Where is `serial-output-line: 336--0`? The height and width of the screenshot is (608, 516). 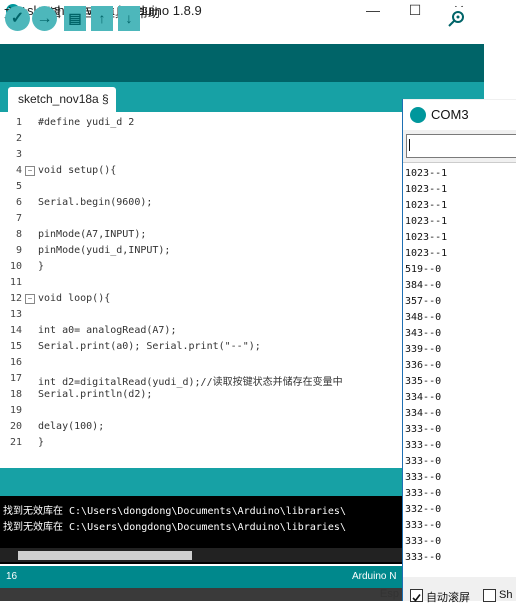 serial-output-line: 336--0 is located at coordinates (423, 365).